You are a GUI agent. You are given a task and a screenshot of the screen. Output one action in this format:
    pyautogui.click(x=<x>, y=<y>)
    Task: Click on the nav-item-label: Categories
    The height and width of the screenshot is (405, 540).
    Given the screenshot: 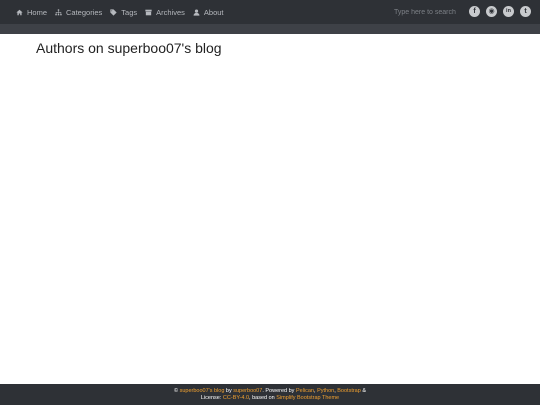 What is the action you would take?
    pyautogui.click(x=84, y=12)
    